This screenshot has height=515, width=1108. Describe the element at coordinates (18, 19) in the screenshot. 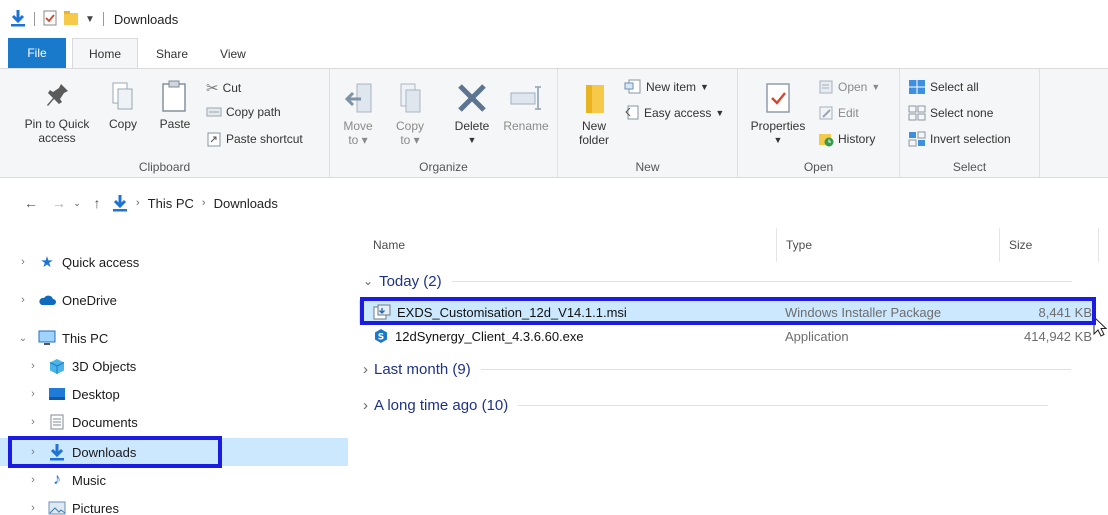

I see `download-arrow-icon` at that location.